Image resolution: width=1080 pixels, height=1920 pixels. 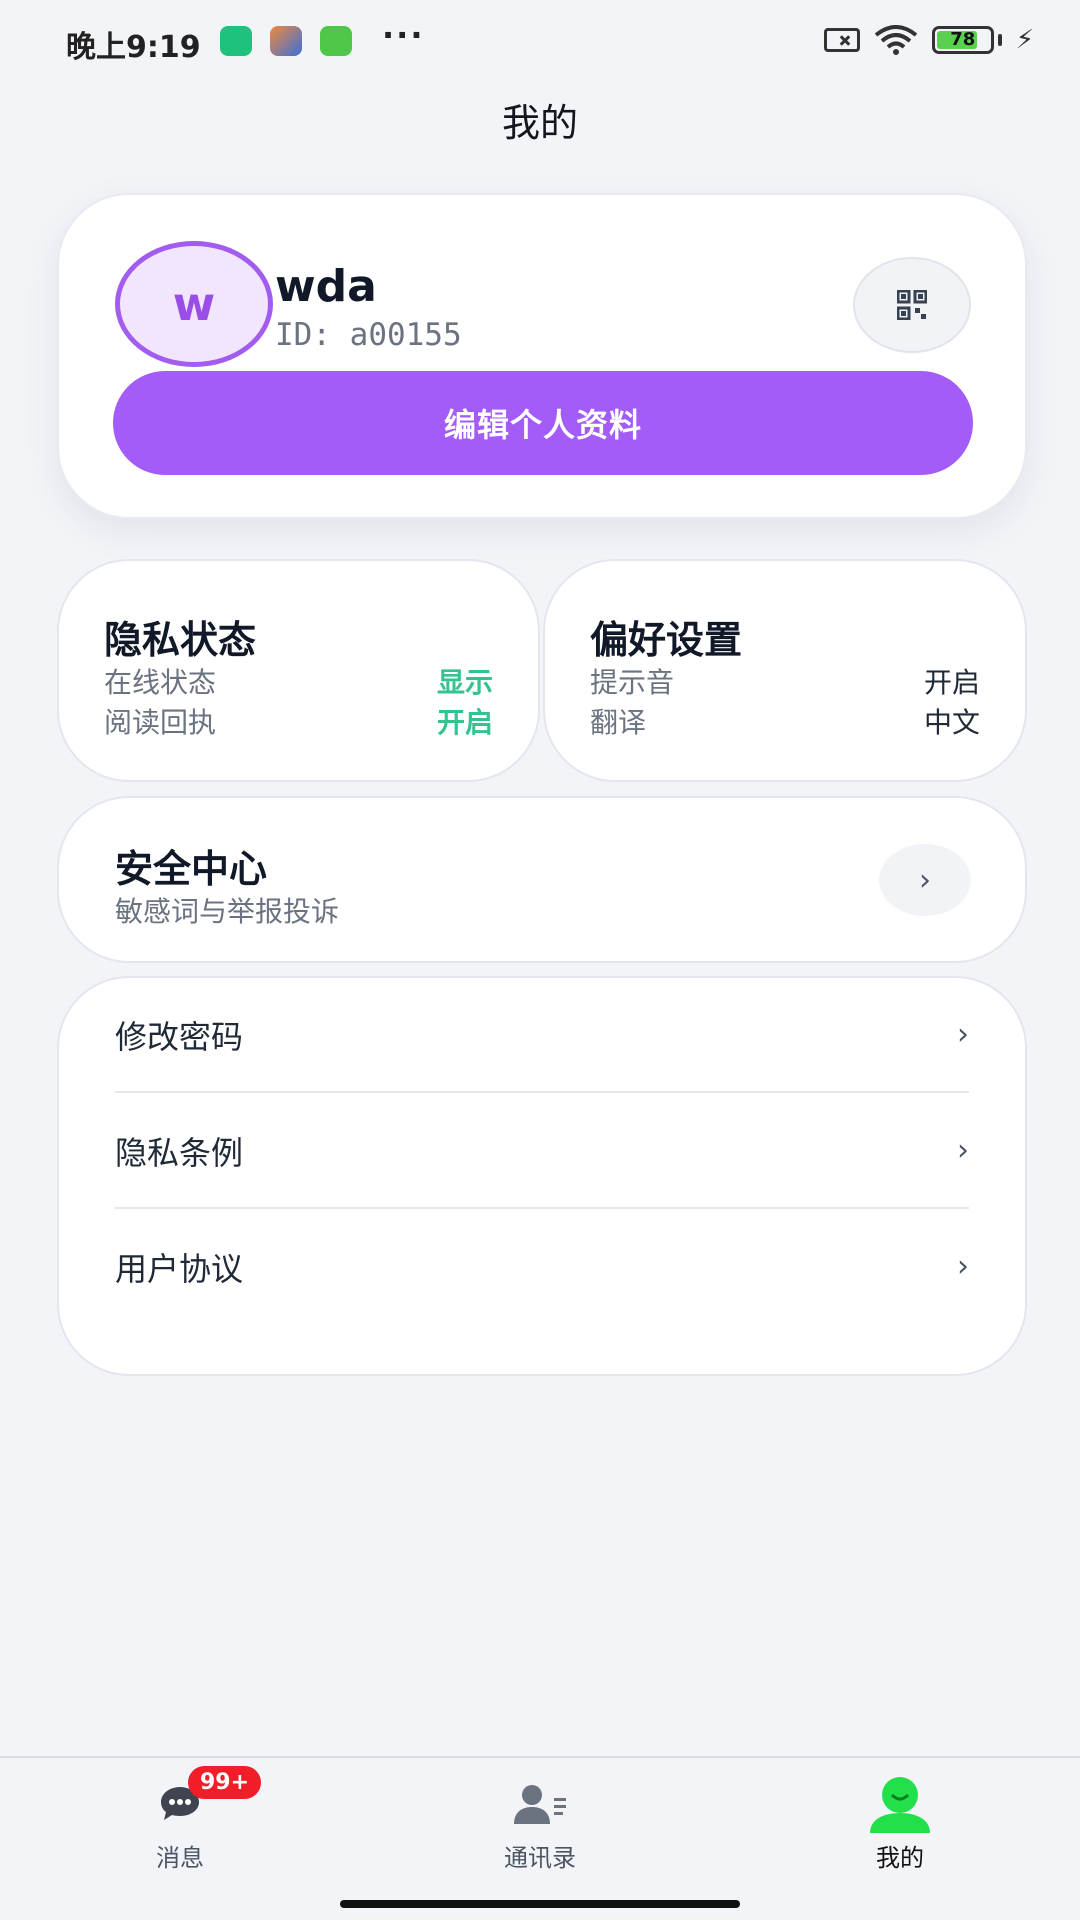 What do you see at coordinates (841, 40) in the screenshot?
I see `no-sim-icon` at bounding box center [841, 40].